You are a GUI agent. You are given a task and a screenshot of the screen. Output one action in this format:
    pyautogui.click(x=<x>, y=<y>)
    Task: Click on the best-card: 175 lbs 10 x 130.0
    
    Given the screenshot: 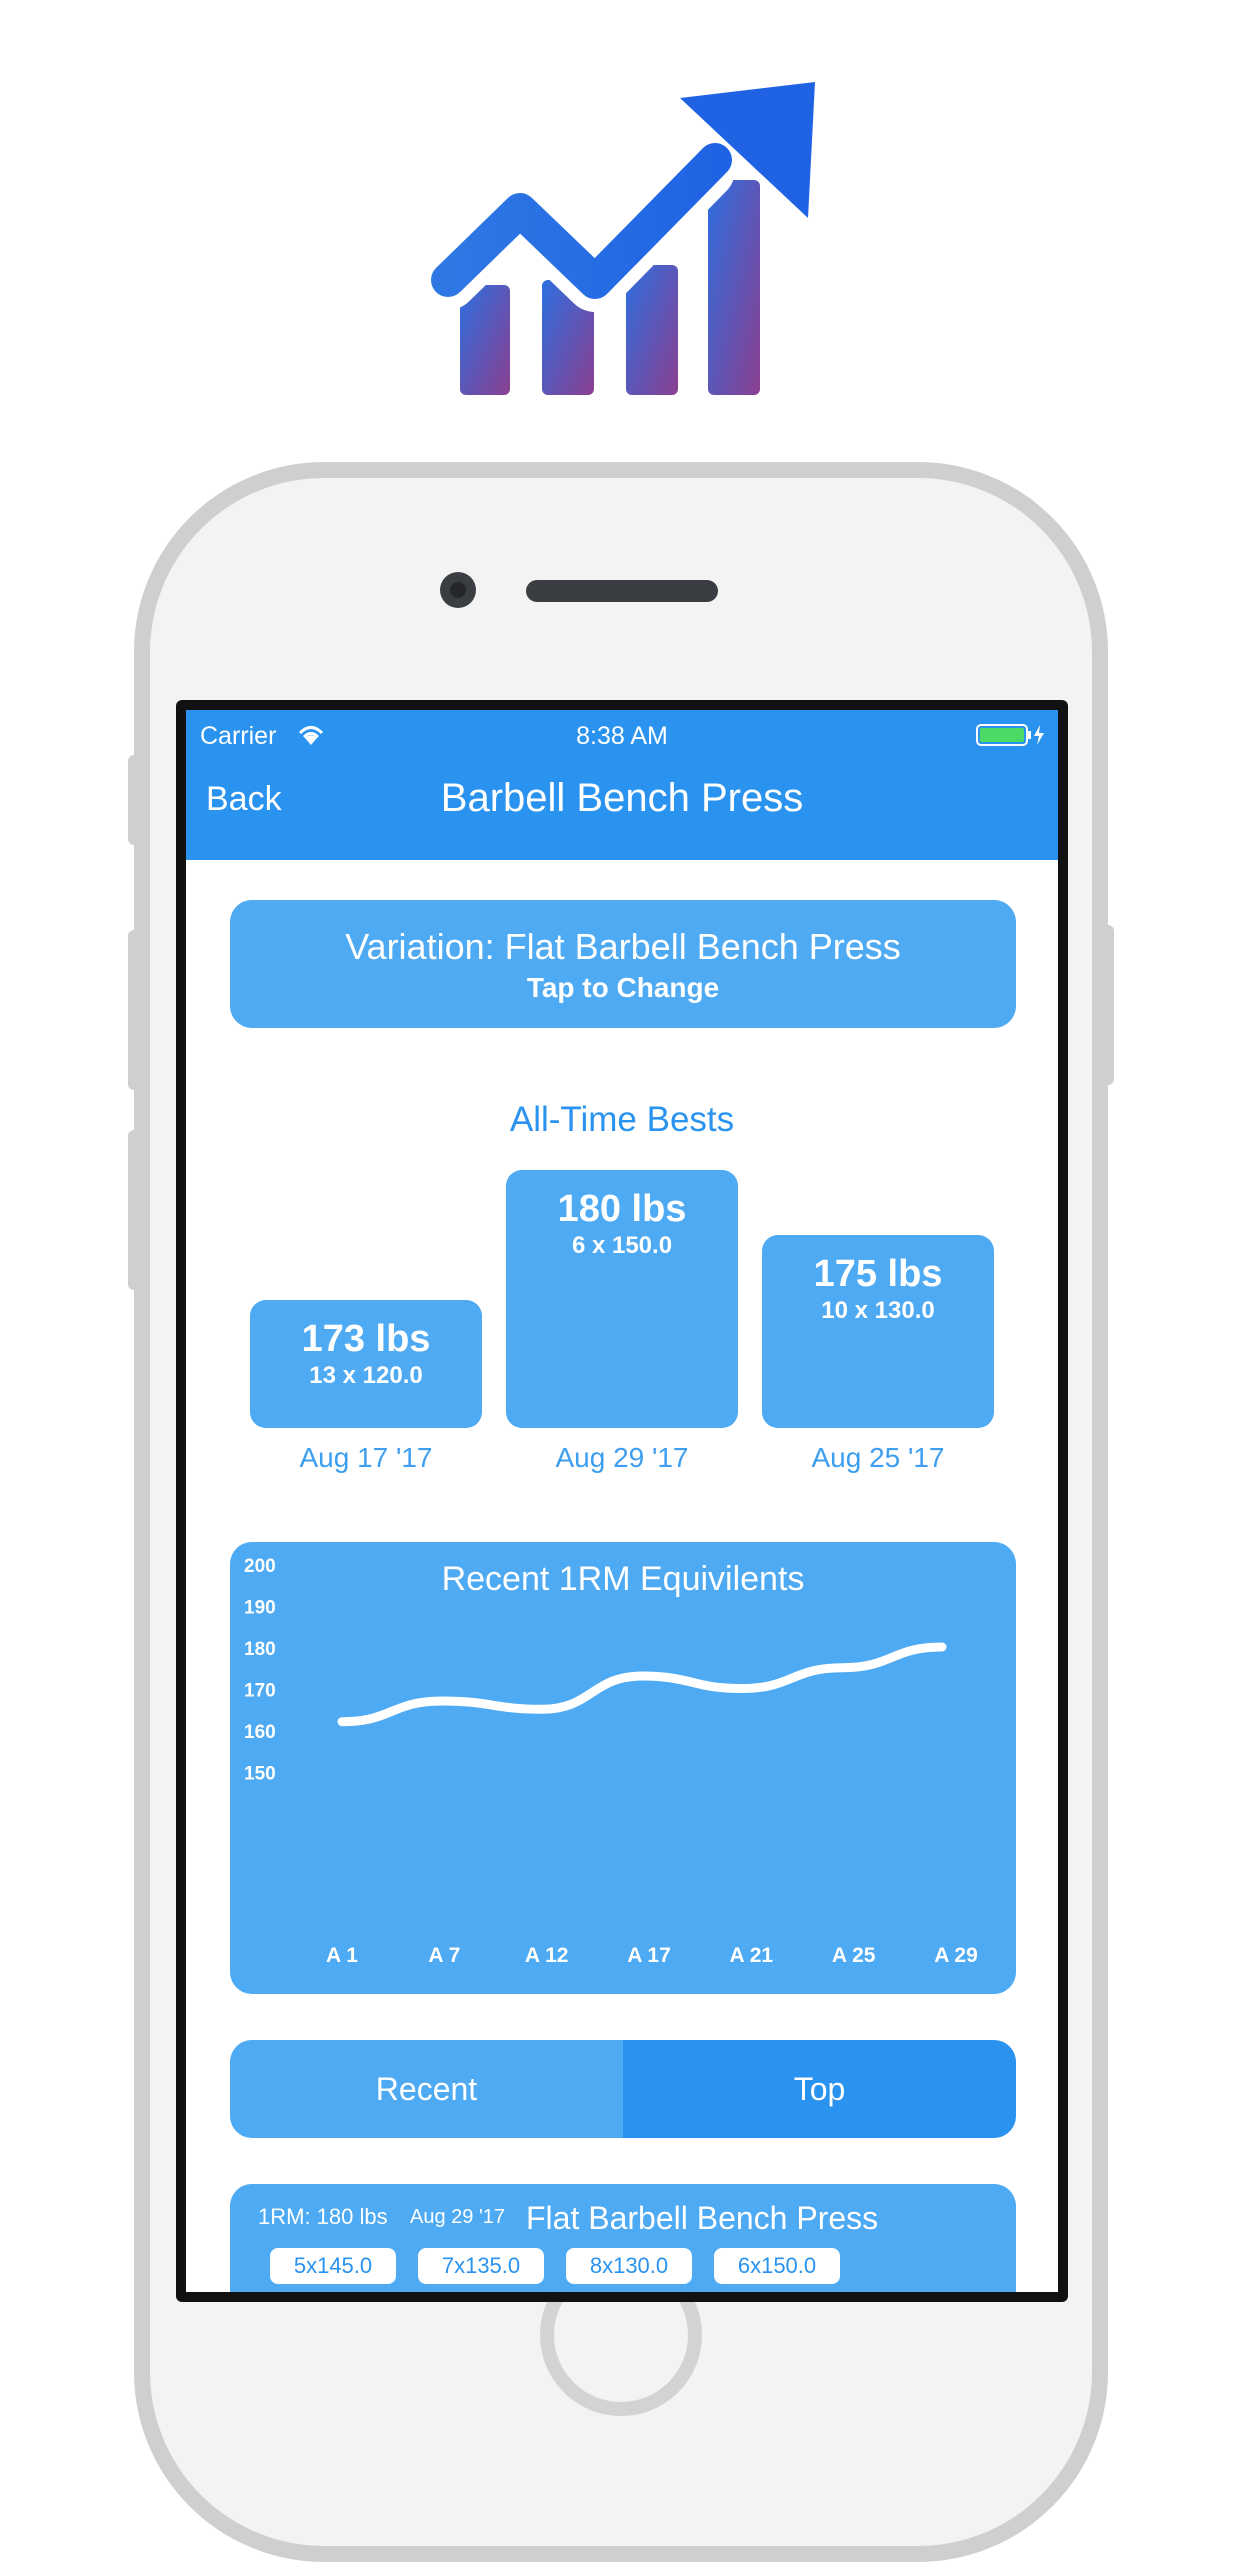 What is the action you would take?
    pyautogui.click(x=878, y=1331)
    